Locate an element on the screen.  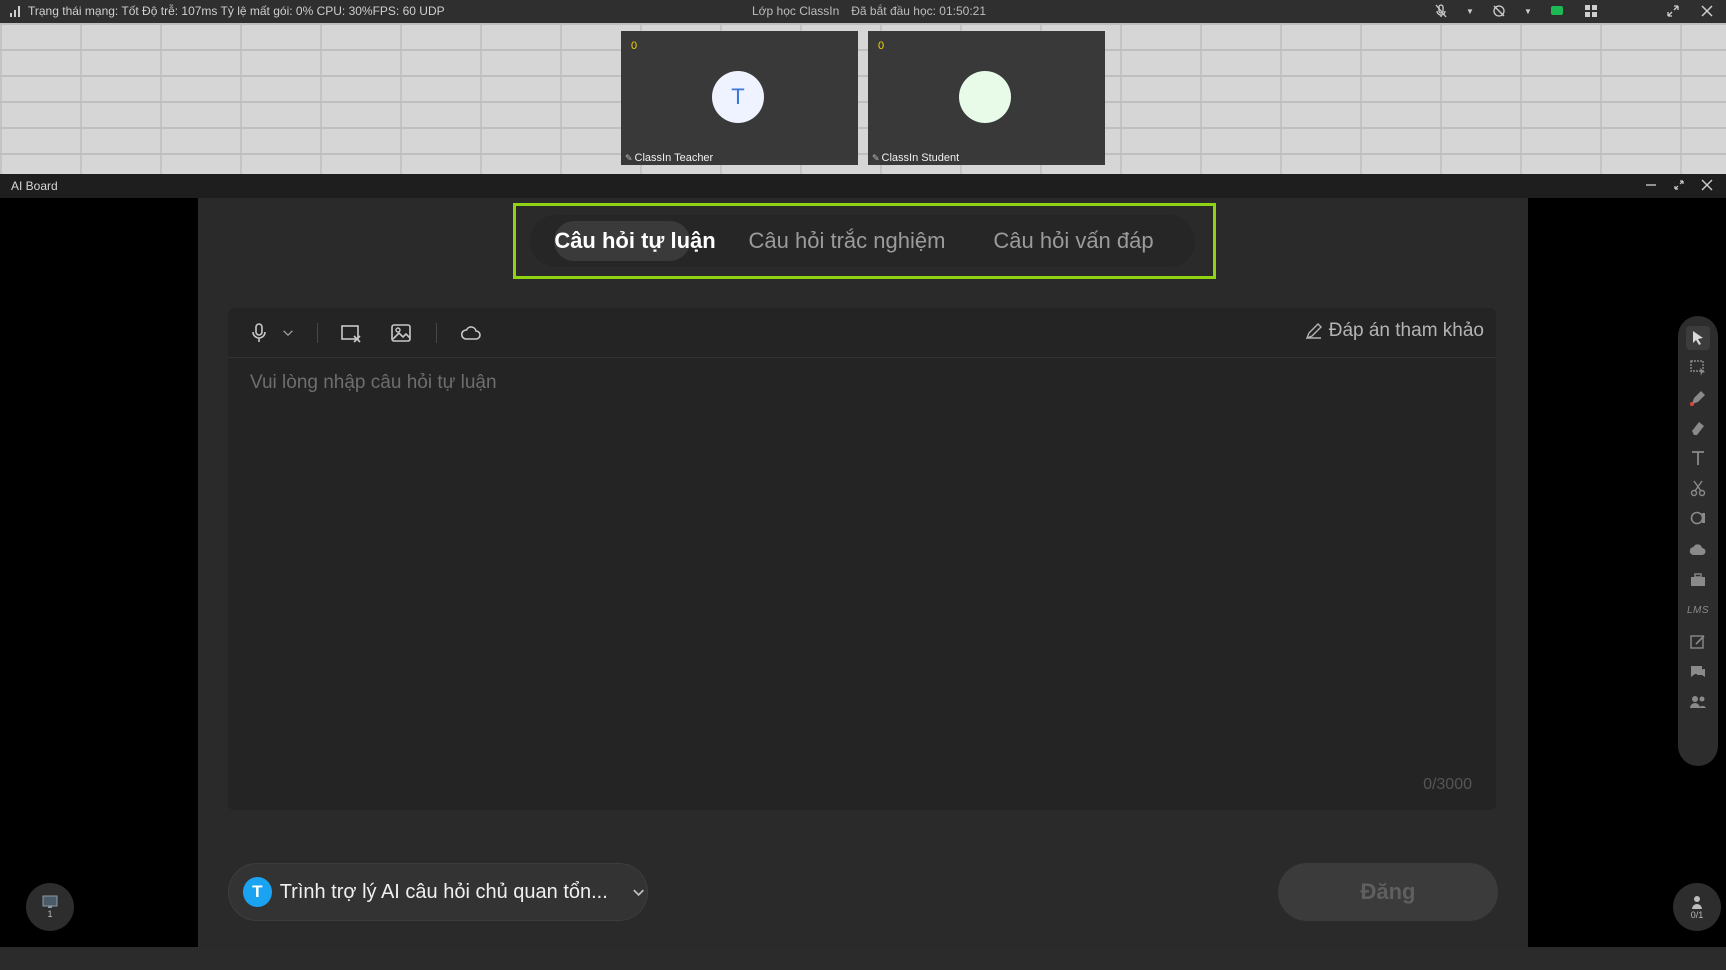
select-tool is located at coordinates (1698, 338).